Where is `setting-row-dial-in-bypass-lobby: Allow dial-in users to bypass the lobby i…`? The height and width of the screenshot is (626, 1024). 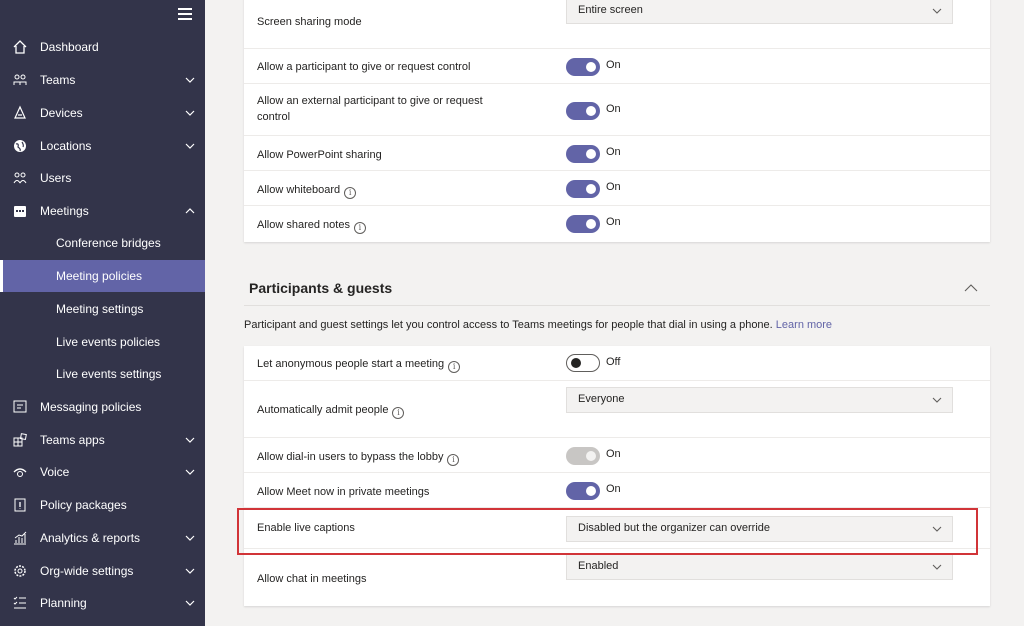
setting-row-dial-in-bypass-lobby: Allow dial-in users to bypass the lobby i… is located at coordinates (617, 455).